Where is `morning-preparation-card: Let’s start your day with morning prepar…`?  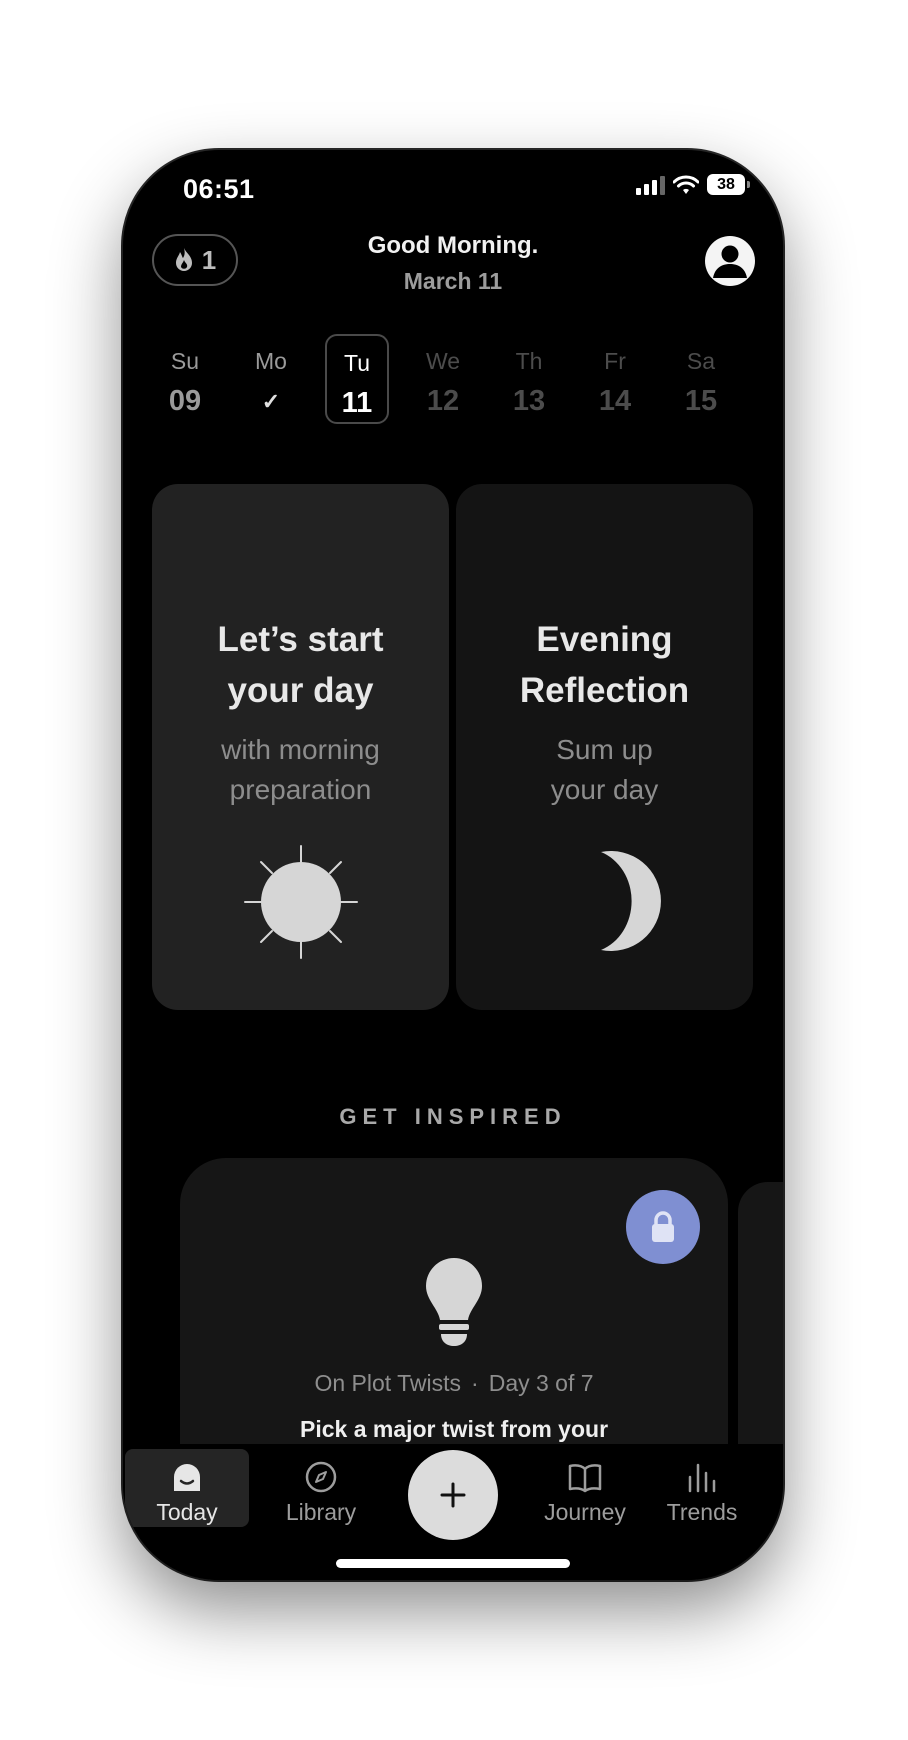 morning-preparation-card: Let’s start your day with morning prepar… is located at coordinates (300, 747).